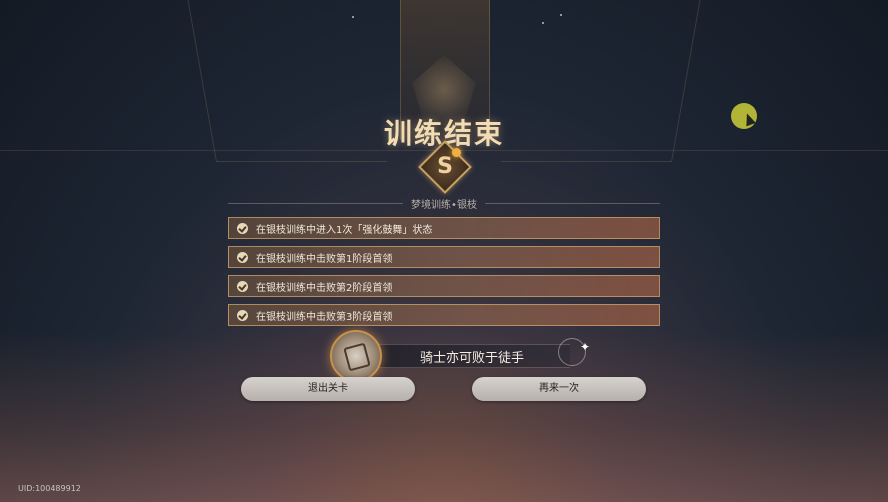 Image resolution: width=888 pixels, height=502 pixels. I want to click on subtitle-row: 梦境训练•银枝, so click(444, 203).